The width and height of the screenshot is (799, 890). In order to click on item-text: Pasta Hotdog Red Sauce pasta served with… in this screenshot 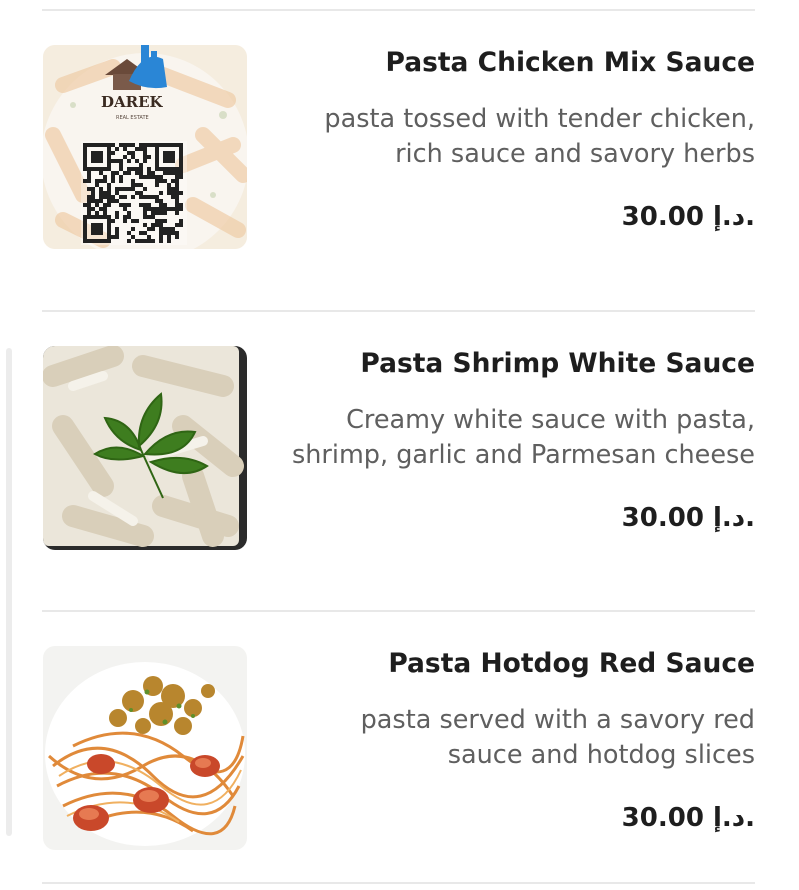, I will do `click(520, 741)`.